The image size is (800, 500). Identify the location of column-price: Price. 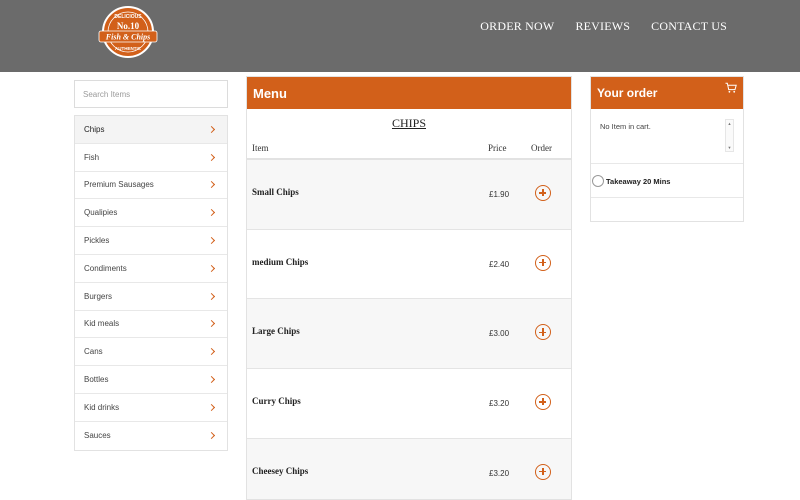
(497, 148).